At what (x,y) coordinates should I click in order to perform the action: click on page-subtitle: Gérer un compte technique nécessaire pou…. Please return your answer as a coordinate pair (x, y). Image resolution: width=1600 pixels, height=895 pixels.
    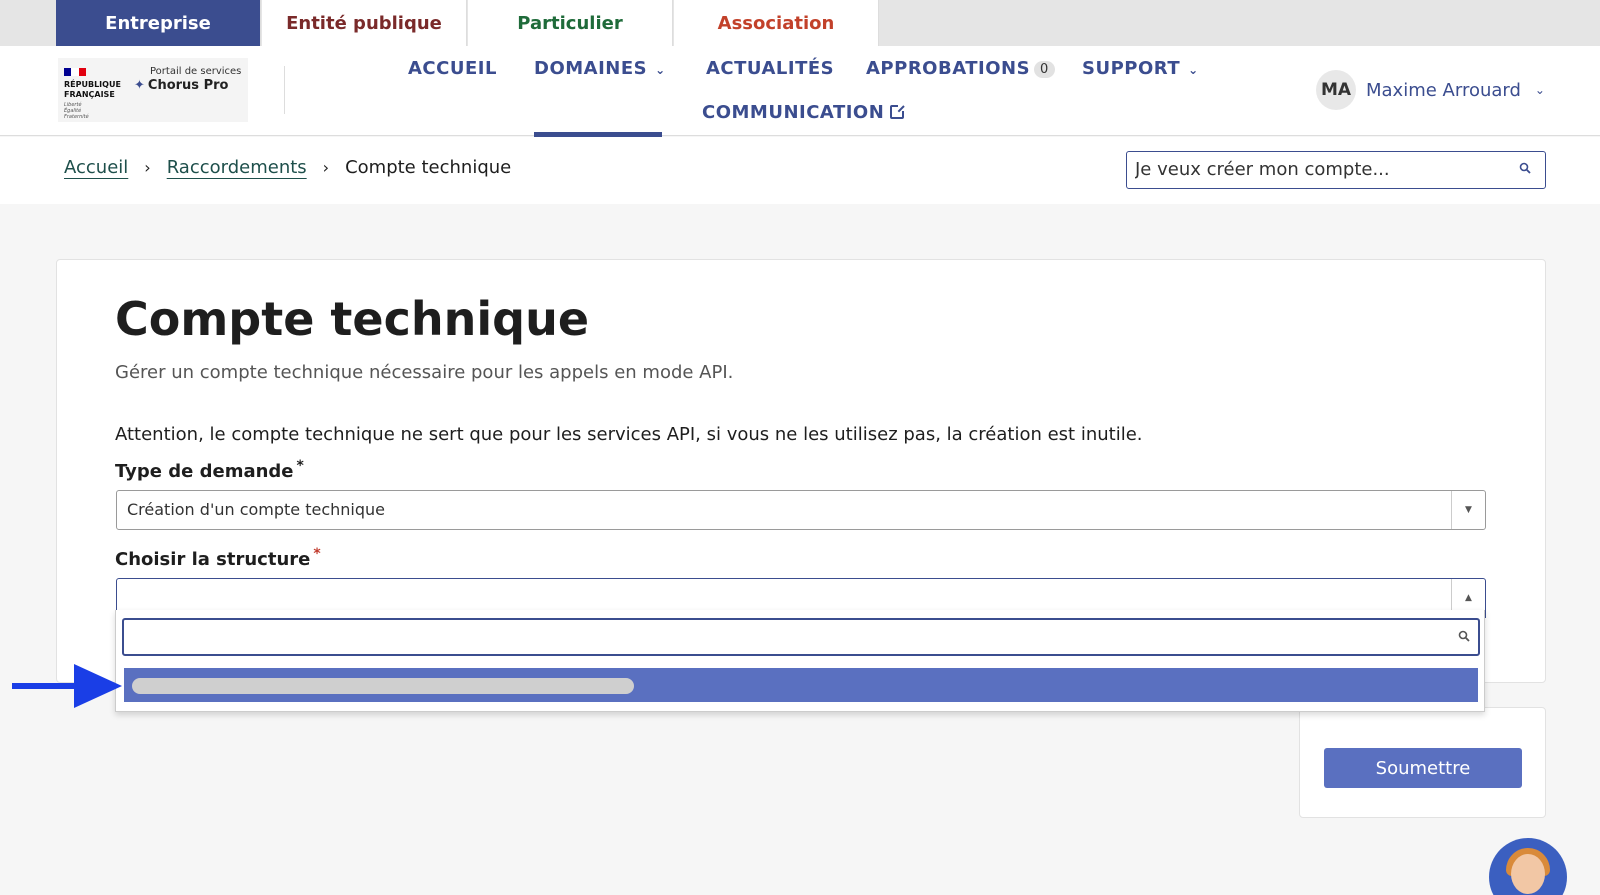
    Looking at the image, I should click on (424, 372).